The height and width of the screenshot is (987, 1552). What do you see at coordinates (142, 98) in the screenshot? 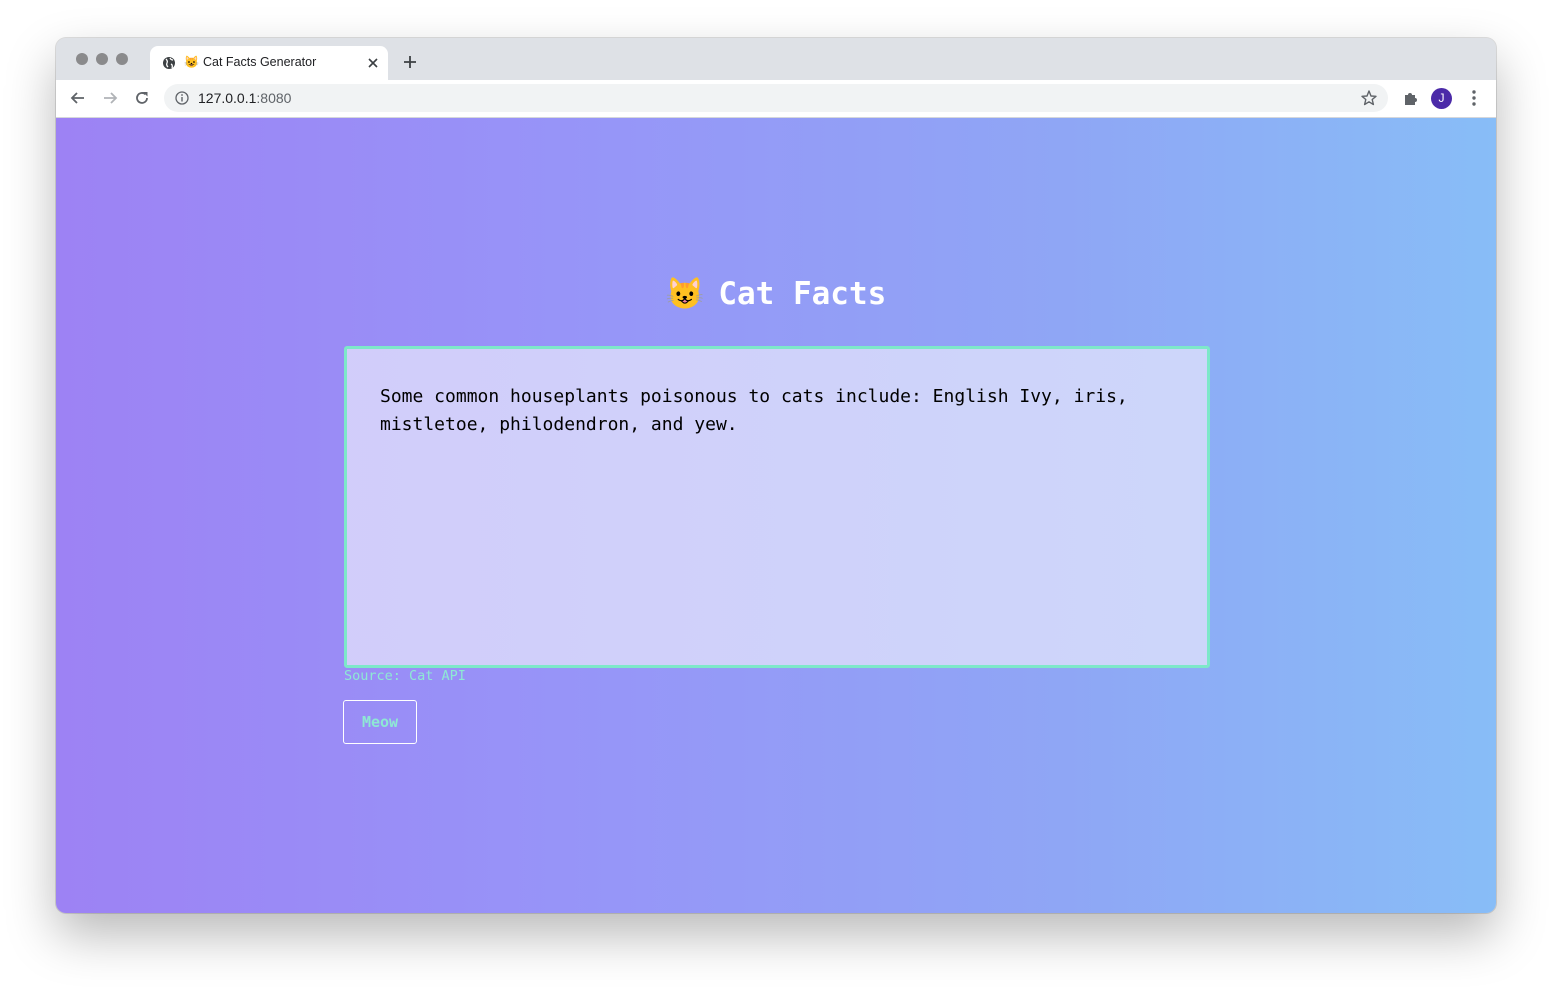
I see `reload-icon` at bounding box center [142, 98].